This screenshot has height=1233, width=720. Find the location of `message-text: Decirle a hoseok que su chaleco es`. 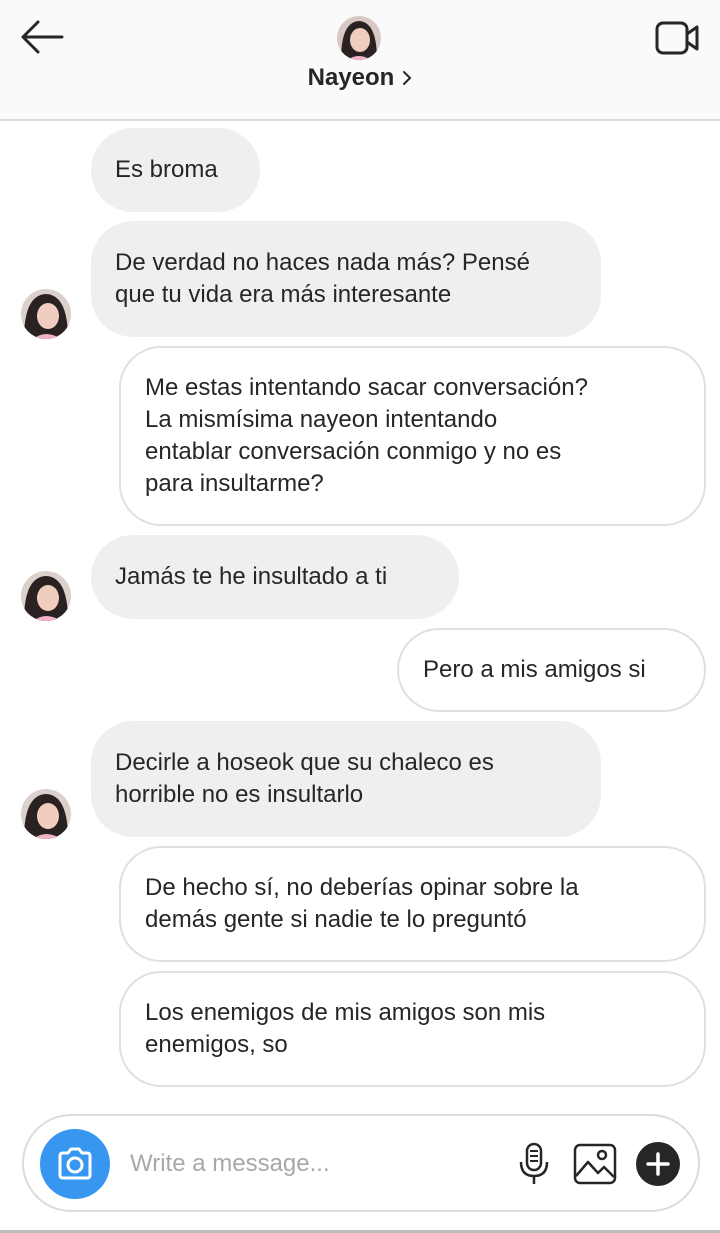

message-text: Decirle a hoseok que su chaleco es is located at coordinates (304, 762).